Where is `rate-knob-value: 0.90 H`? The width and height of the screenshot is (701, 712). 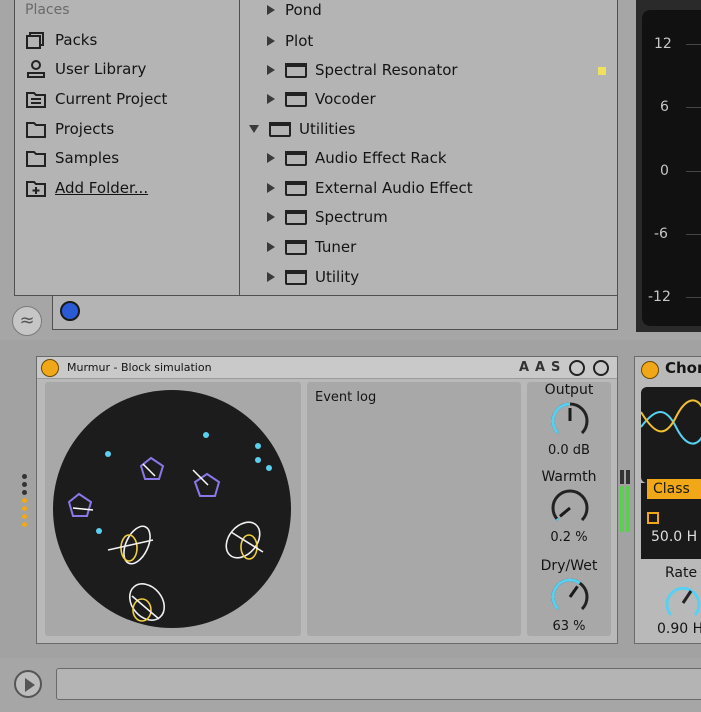 rate-knob-value: 0.90 H is located at coordinates (679, 629).